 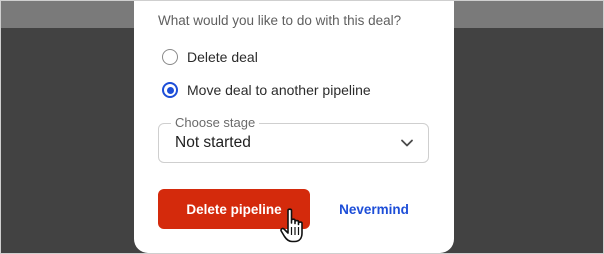 What do you see at coordinates (215, 122) in the screenshot?
I see `choose-stage-label: Choose stage` at bounding box center [215, 122].